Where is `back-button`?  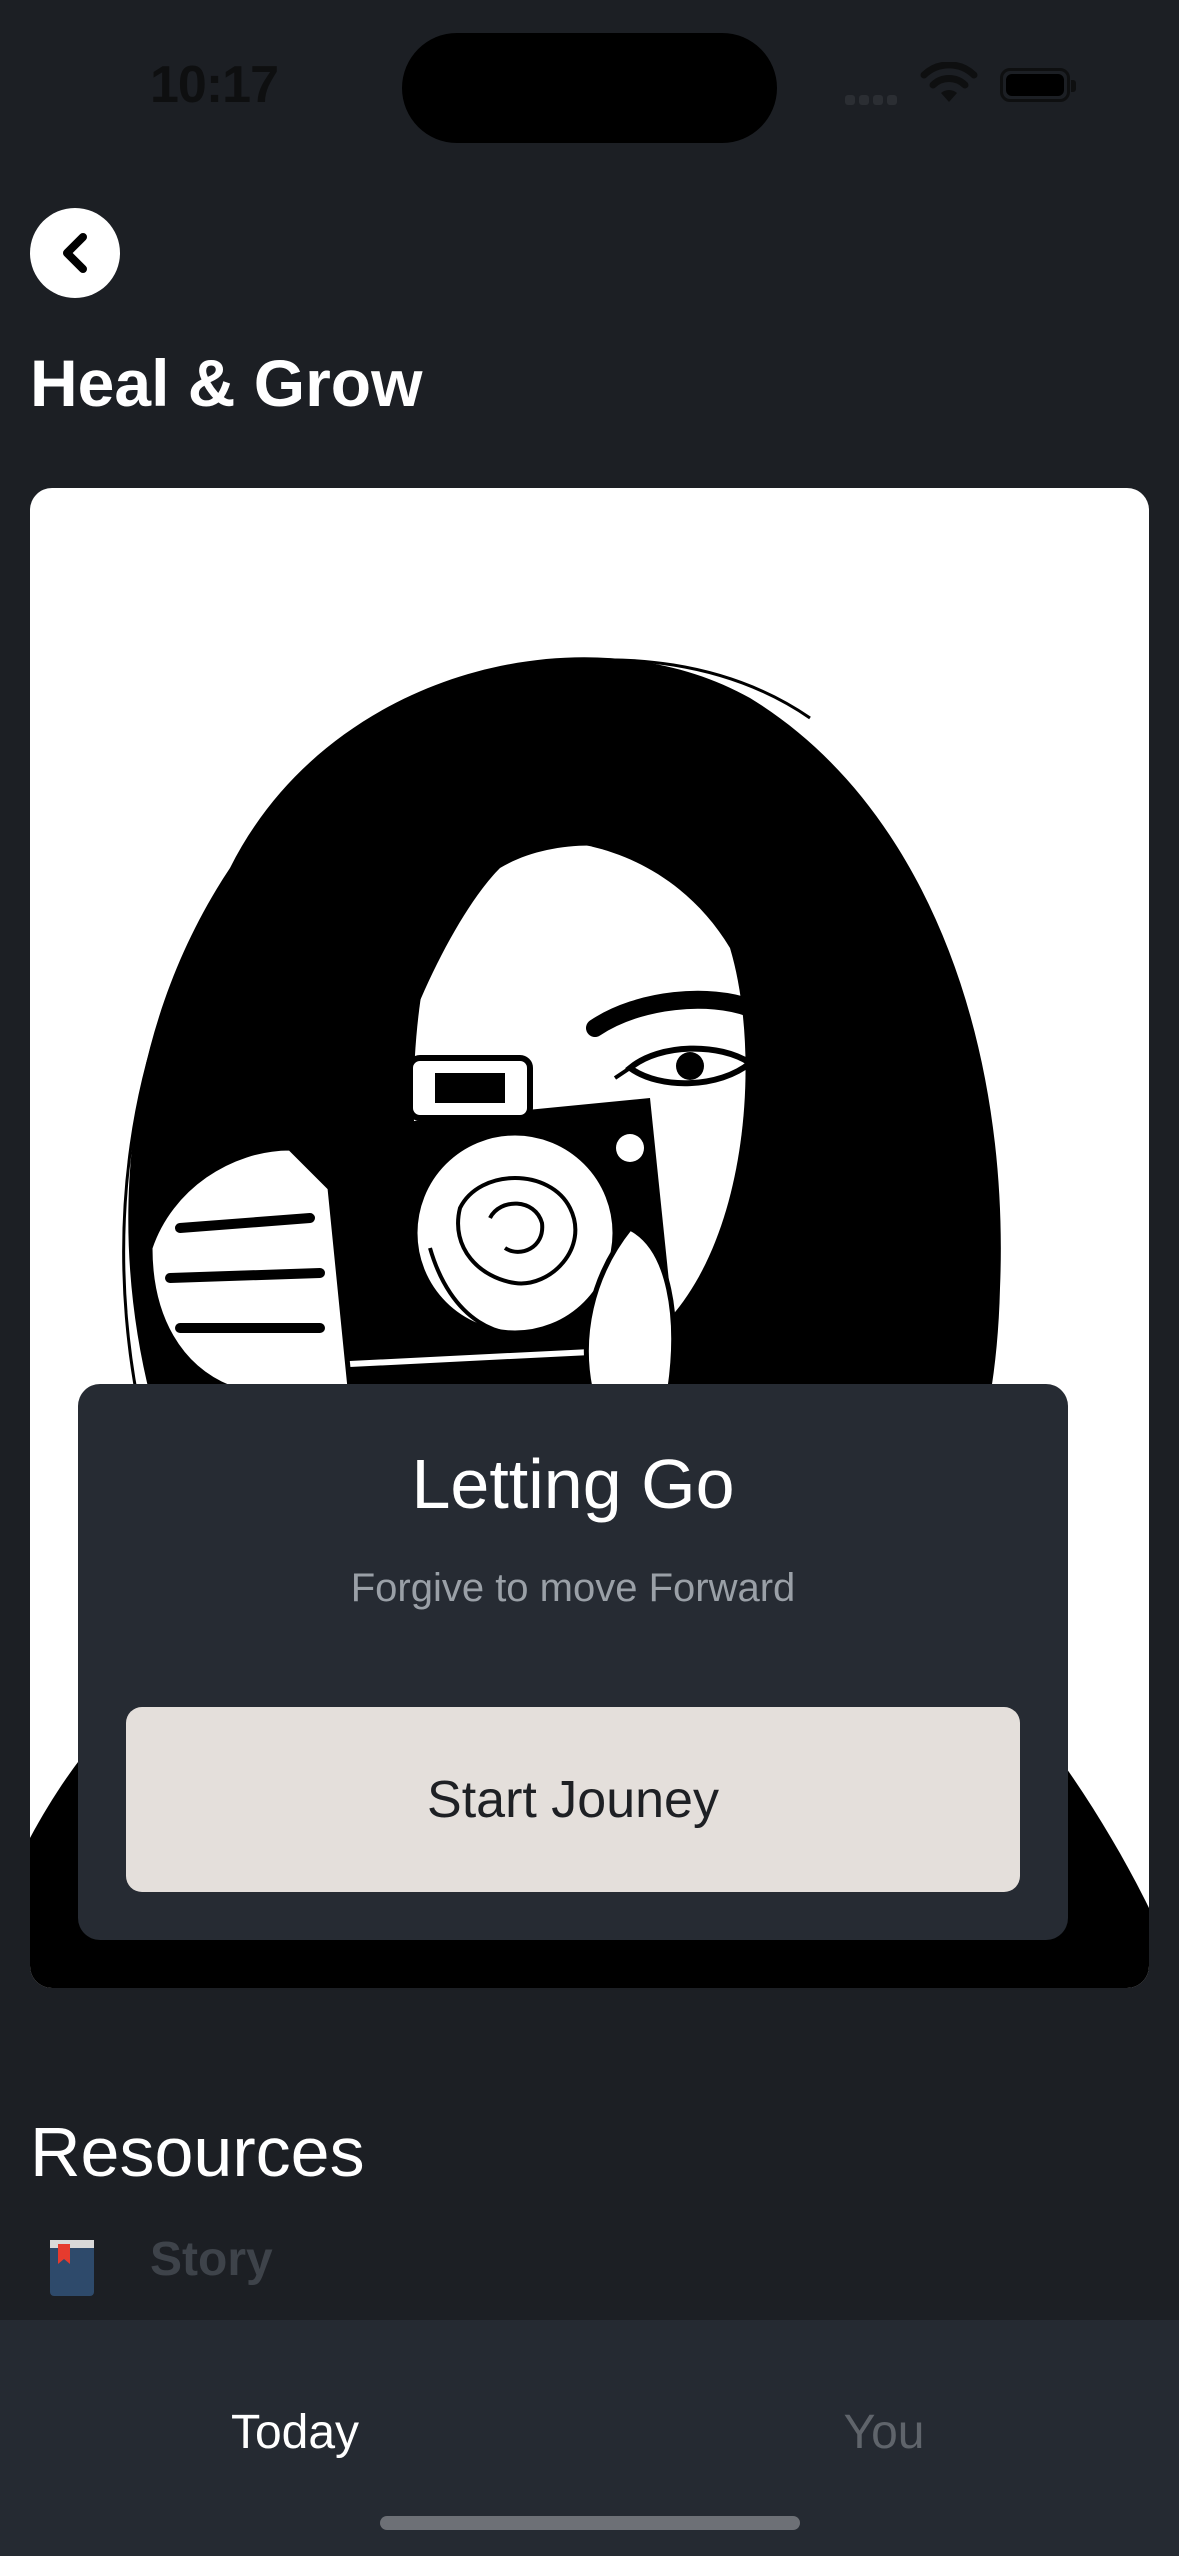 back-button is located at coordinates (75, 253).